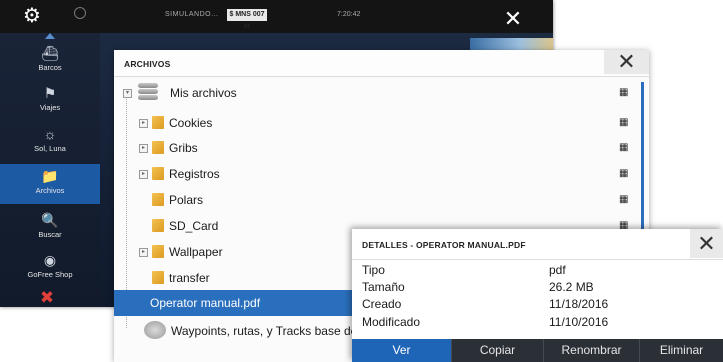  What do you see at coordinates (50, 53) in the screenshot?
I see `boat-icon: ⛴` at bounding box center [50, 53].